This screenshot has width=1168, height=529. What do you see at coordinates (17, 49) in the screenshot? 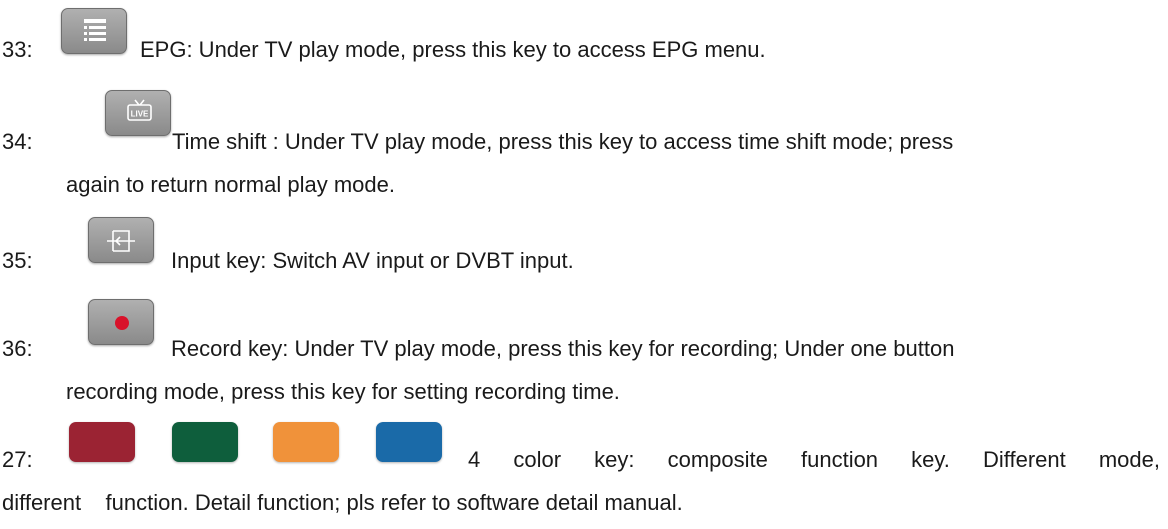
I see `item-number: 33:` at bounding box center [17, 49].